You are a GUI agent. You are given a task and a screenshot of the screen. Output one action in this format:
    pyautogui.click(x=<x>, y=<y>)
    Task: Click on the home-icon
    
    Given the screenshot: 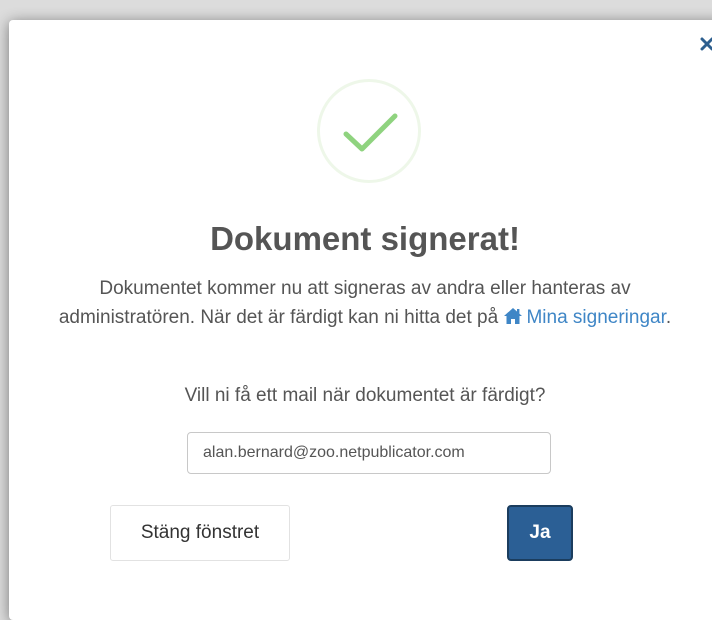 What is the action you would take?
    pyautogui.click(x=513, y=319)
    